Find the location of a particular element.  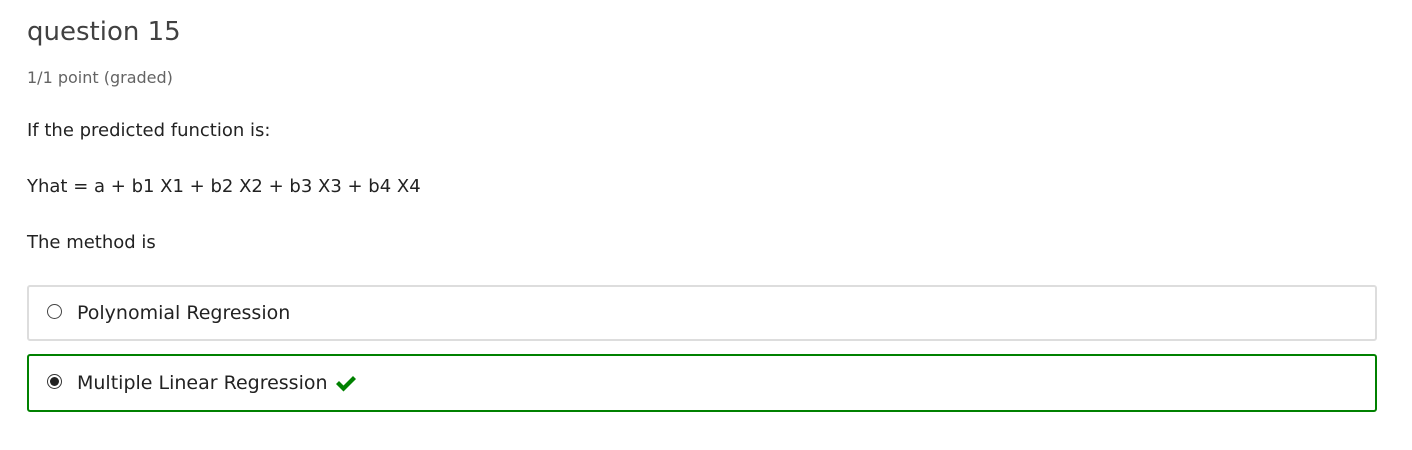

radio-button-selected is located at coordinates (54, 381).